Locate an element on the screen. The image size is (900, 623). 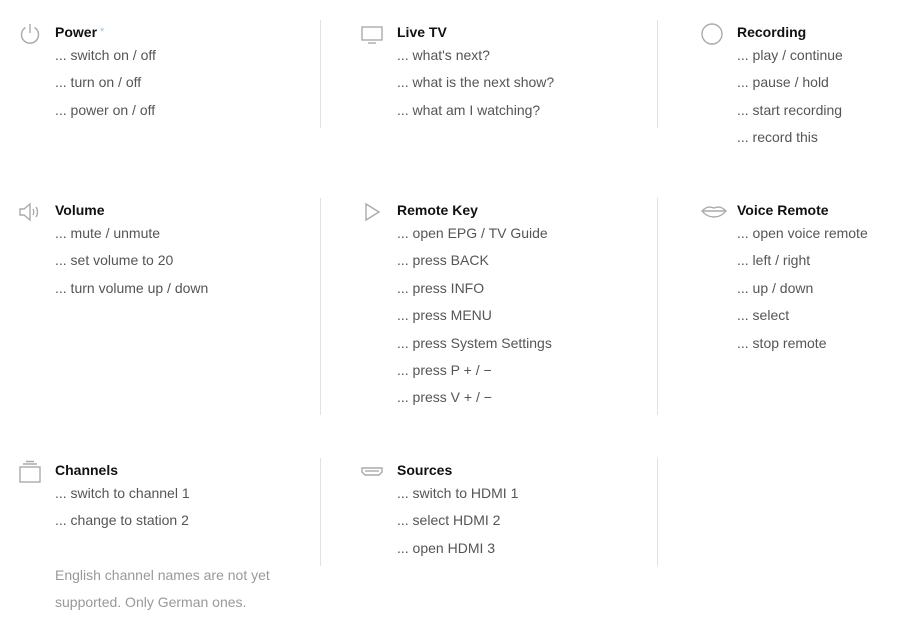
command-example: ... select HDMI 2 is located at coordinates (457, 520).